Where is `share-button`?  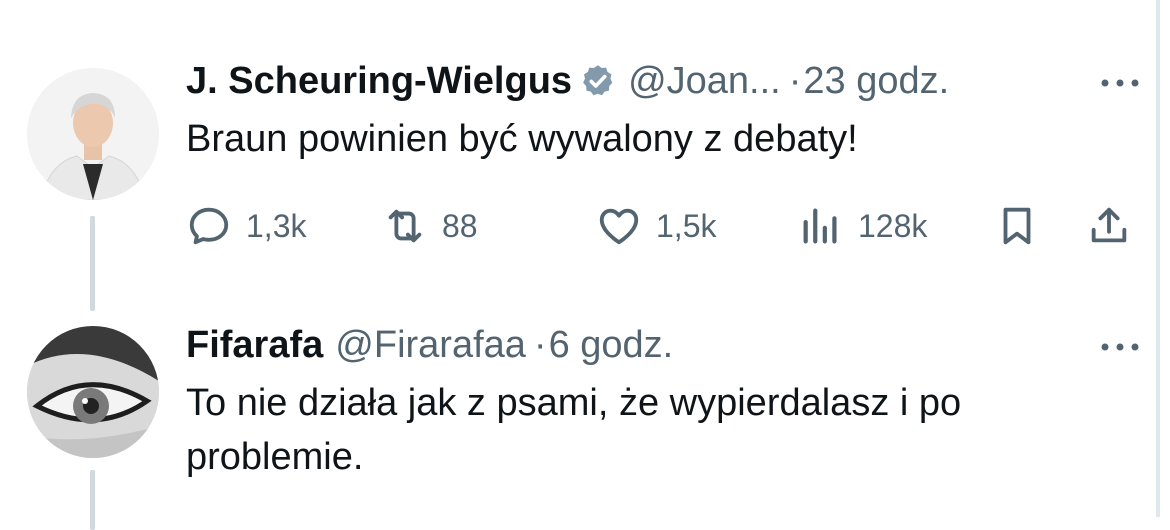
share-button is located at coordinates (1109, 226).